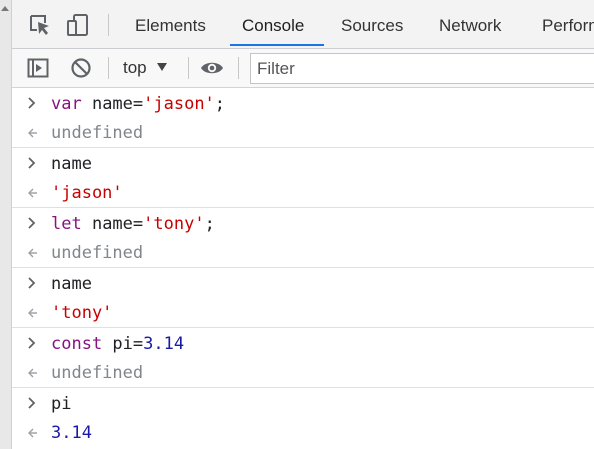 The width and height of the screenshot is (594, 449). What do you see at coordinates (273, 23) in the screenshot?
I see `tab-console: Console` at bounding box center [273, 23].